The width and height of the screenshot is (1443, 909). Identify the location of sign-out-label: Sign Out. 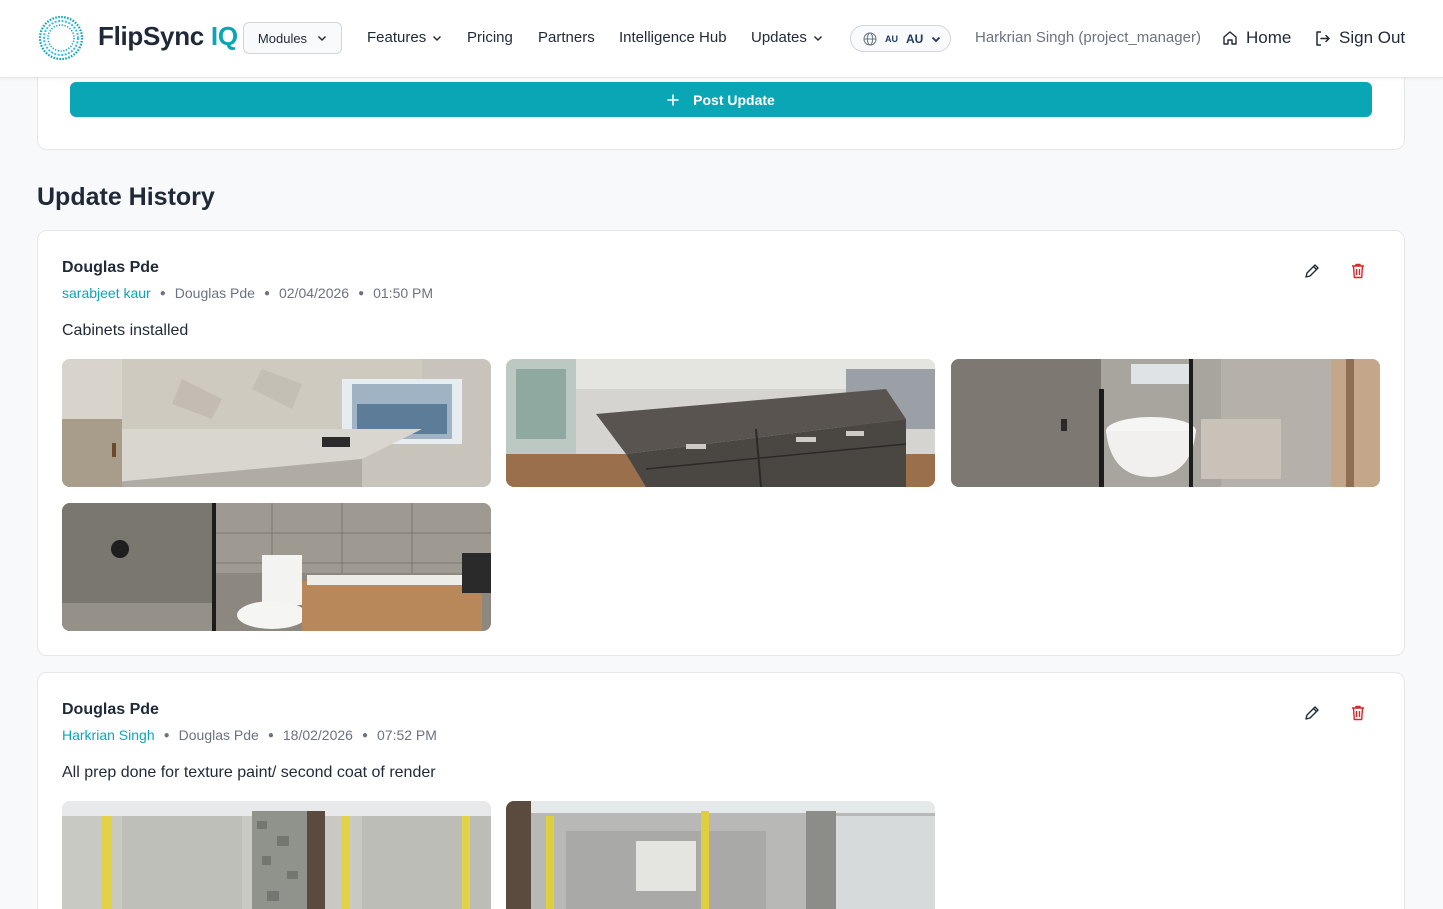
(1372, 37).